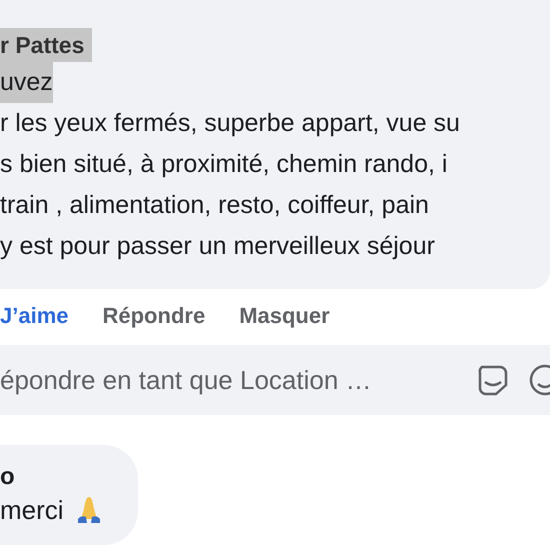  Describe the element at coordinates (284, 316) in the screenshot. I see `comment-action-link: Masquer` at that location.